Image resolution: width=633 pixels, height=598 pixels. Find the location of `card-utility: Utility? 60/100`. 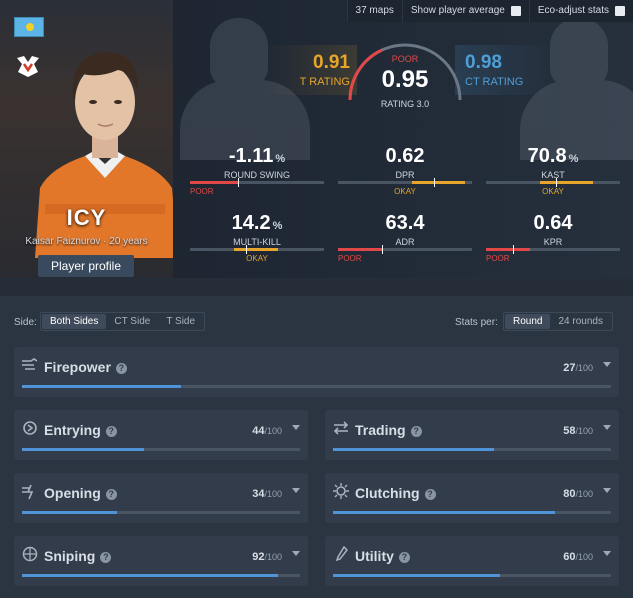

card-utility: Utility? 60/100 is located at coordinates (472, 561).